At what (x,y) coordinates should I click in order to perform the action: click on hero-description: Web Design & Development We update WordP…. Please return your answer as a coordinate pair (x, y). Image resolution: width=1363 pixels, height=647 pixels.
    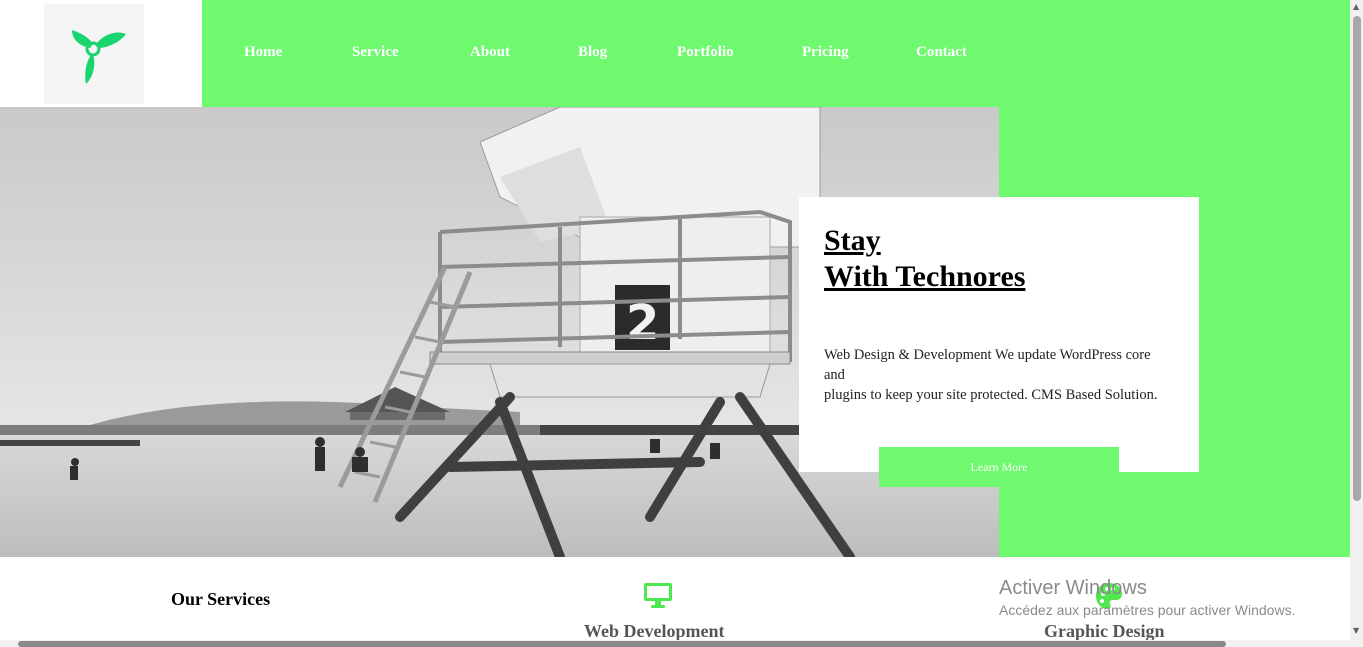
    Looking at the image, I should click on (1006, 375).